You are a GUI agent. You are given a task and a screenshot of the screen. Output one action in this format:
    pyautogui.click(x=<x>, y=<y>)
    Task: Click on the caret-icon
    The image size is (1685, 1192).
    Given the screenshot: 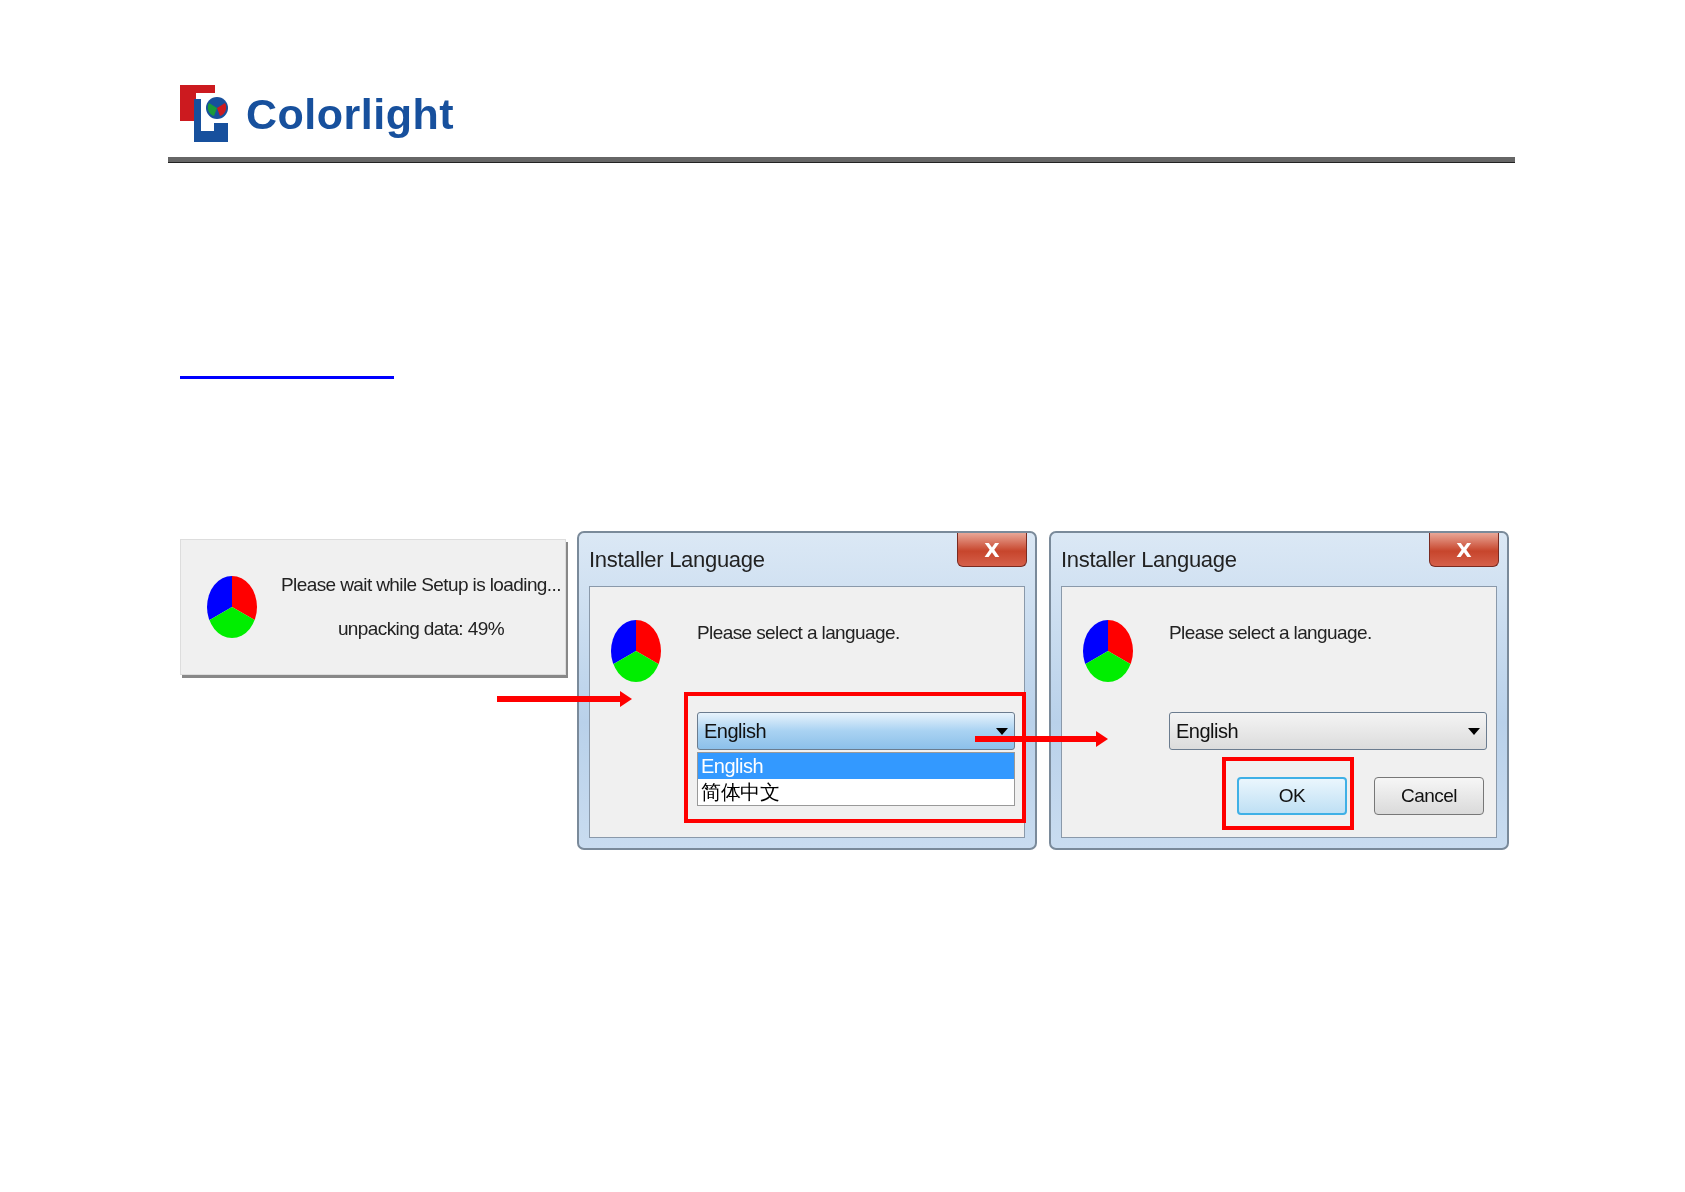 What is the action you would take?
    pyautogui.click(x=1474, y=731)
    